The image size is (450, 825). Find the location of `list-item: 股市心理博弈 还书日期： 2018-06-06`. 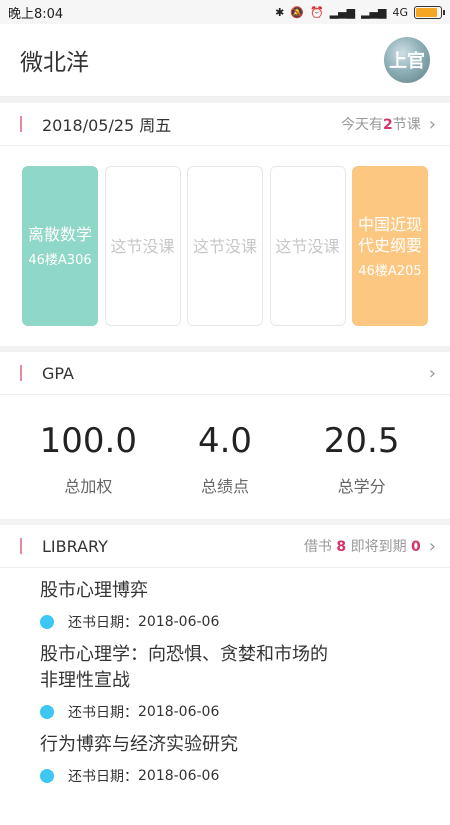

list-item: 股市心理博弈 还书日期： 2018-06-06 is located at coordinates (245, 600).